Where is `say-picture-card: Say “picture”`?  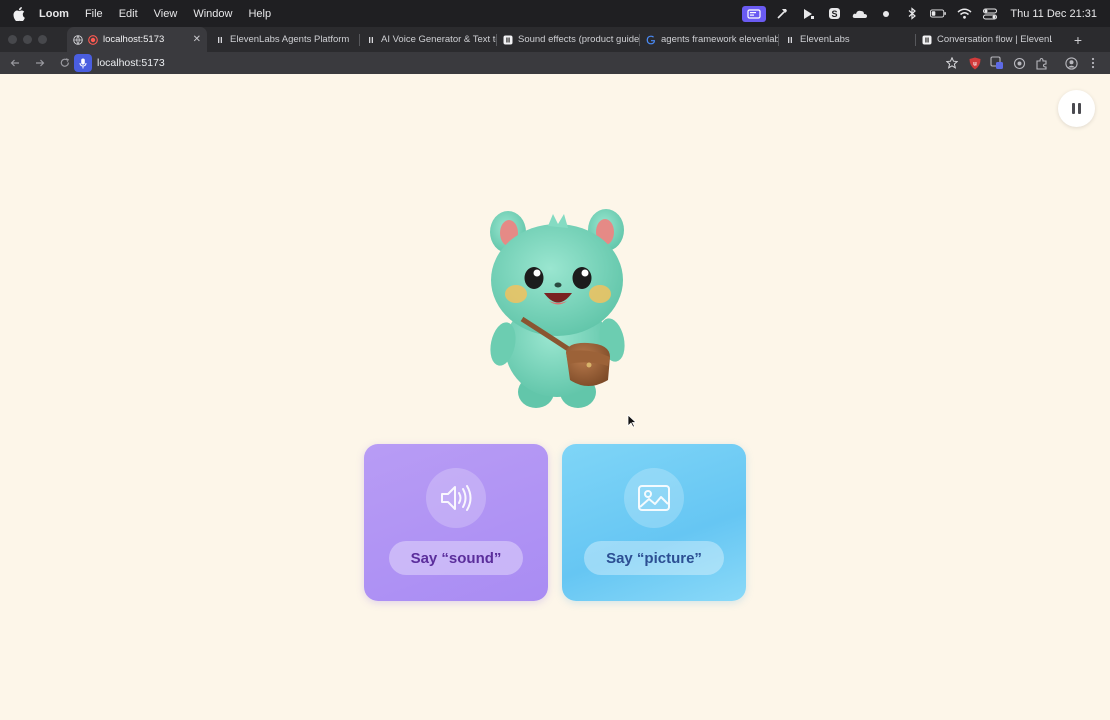 say-picture-card: Say “picture” is located at coordinates (654, 522).